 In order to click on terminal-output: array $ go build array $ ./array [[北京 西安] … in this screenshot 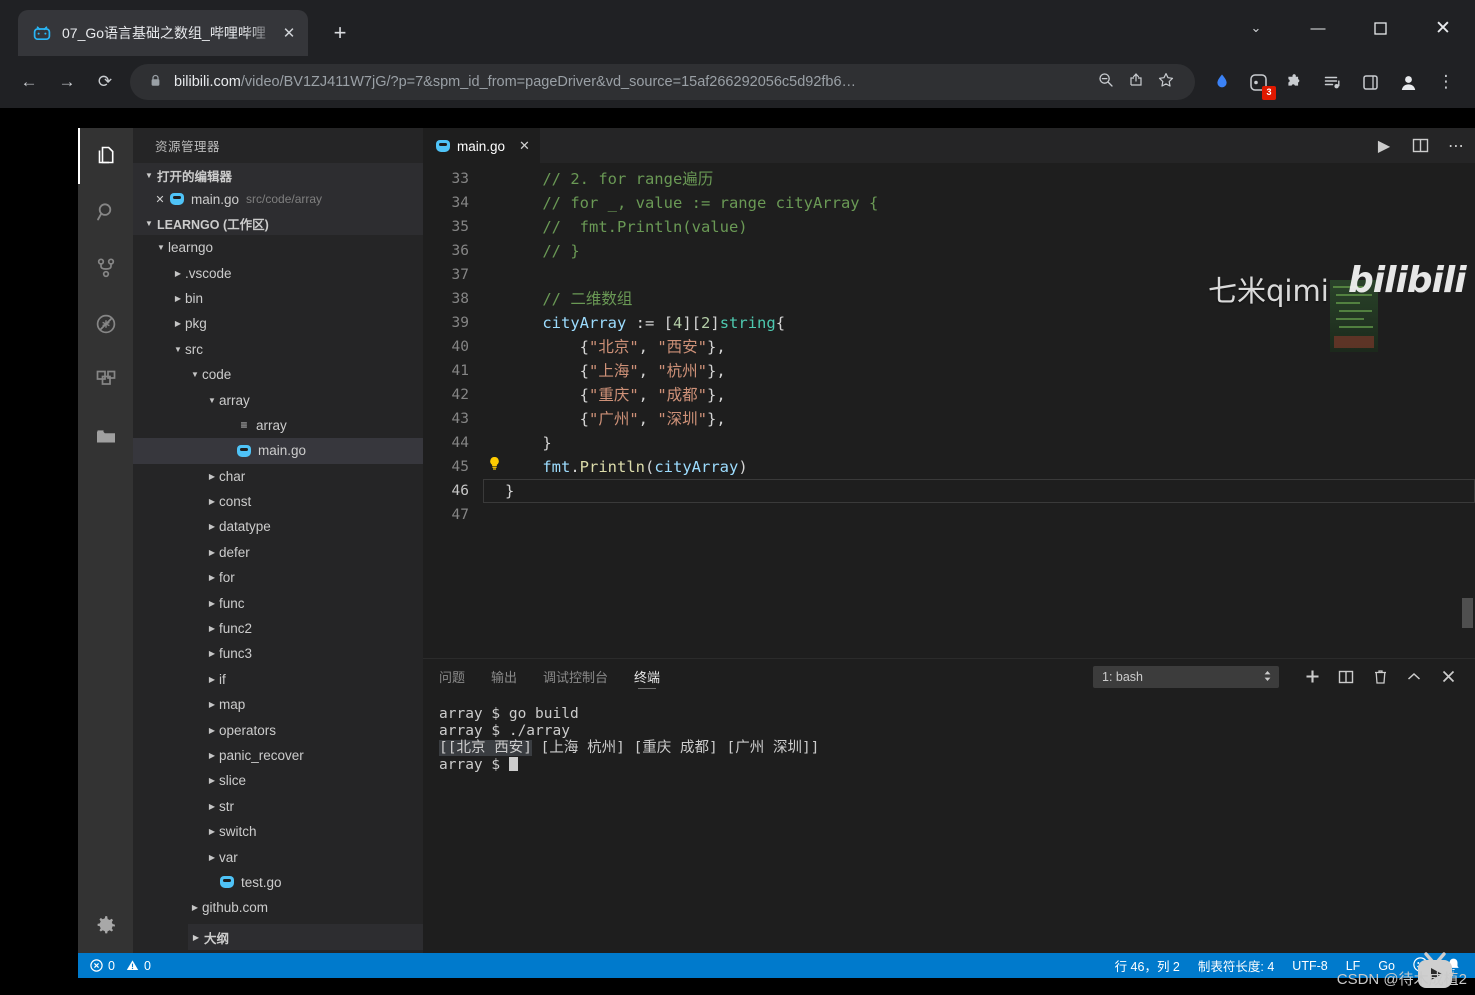, I will do `click(949, 734)`.